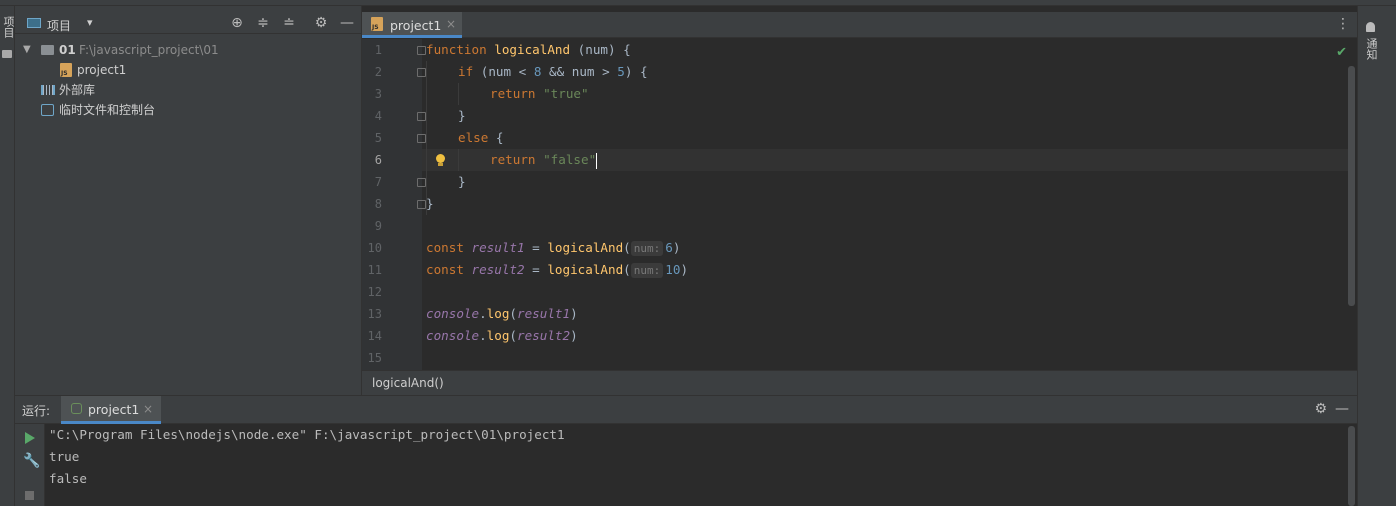 The width and height of the screenshot is (1396, 506). I want to click on line-number: 11, so click(374, 270).